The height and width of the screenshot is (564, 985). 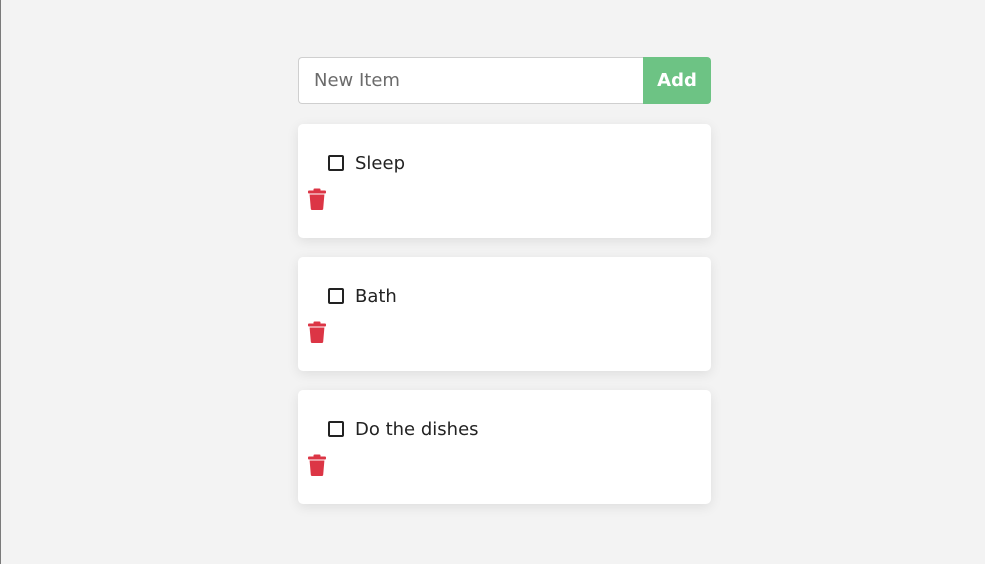 I want to click on todo-label: Do the dishes, so click(x=417, y=429).